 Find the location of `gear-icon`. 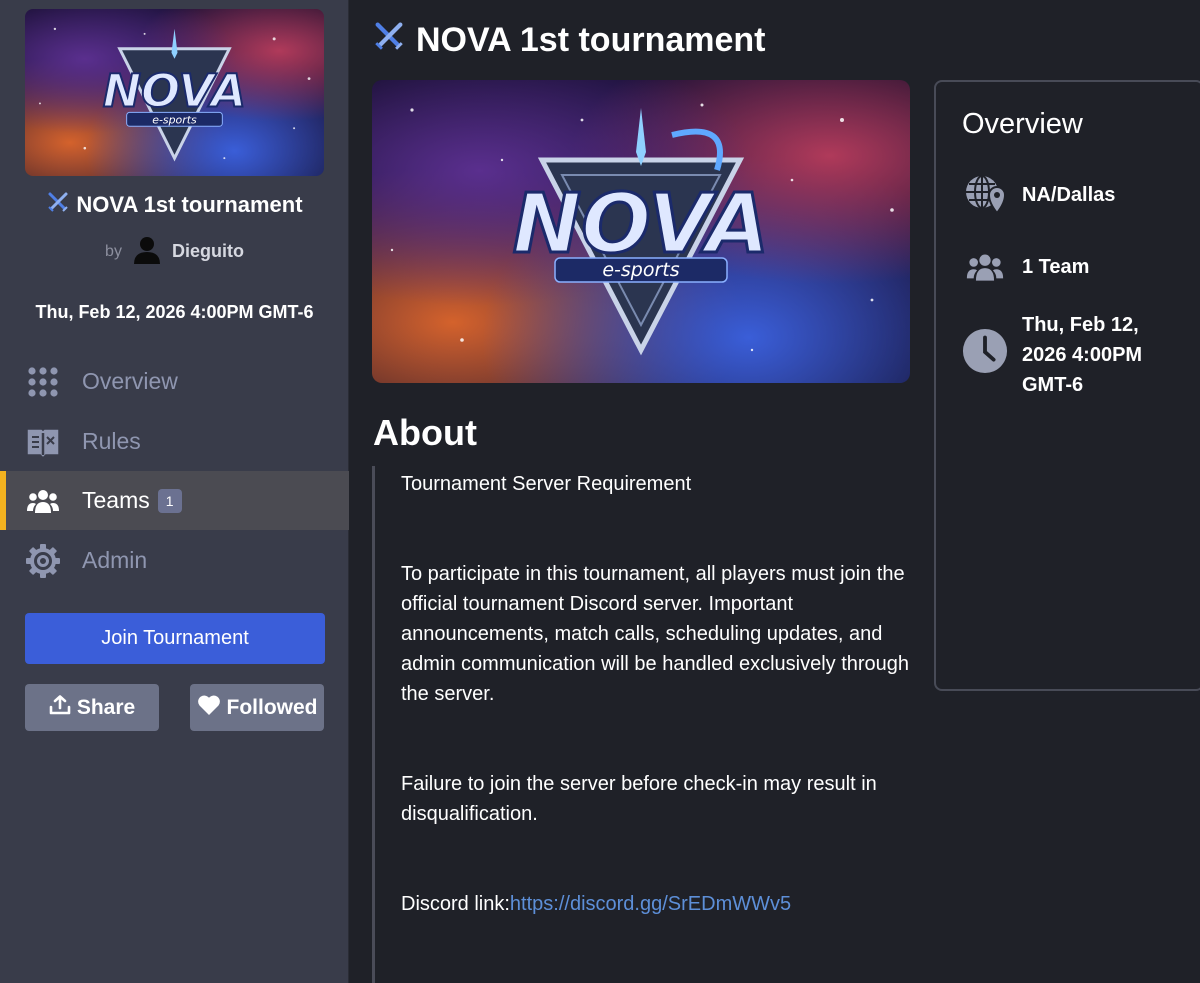

gear-icon is located at coordinates (43, 561).